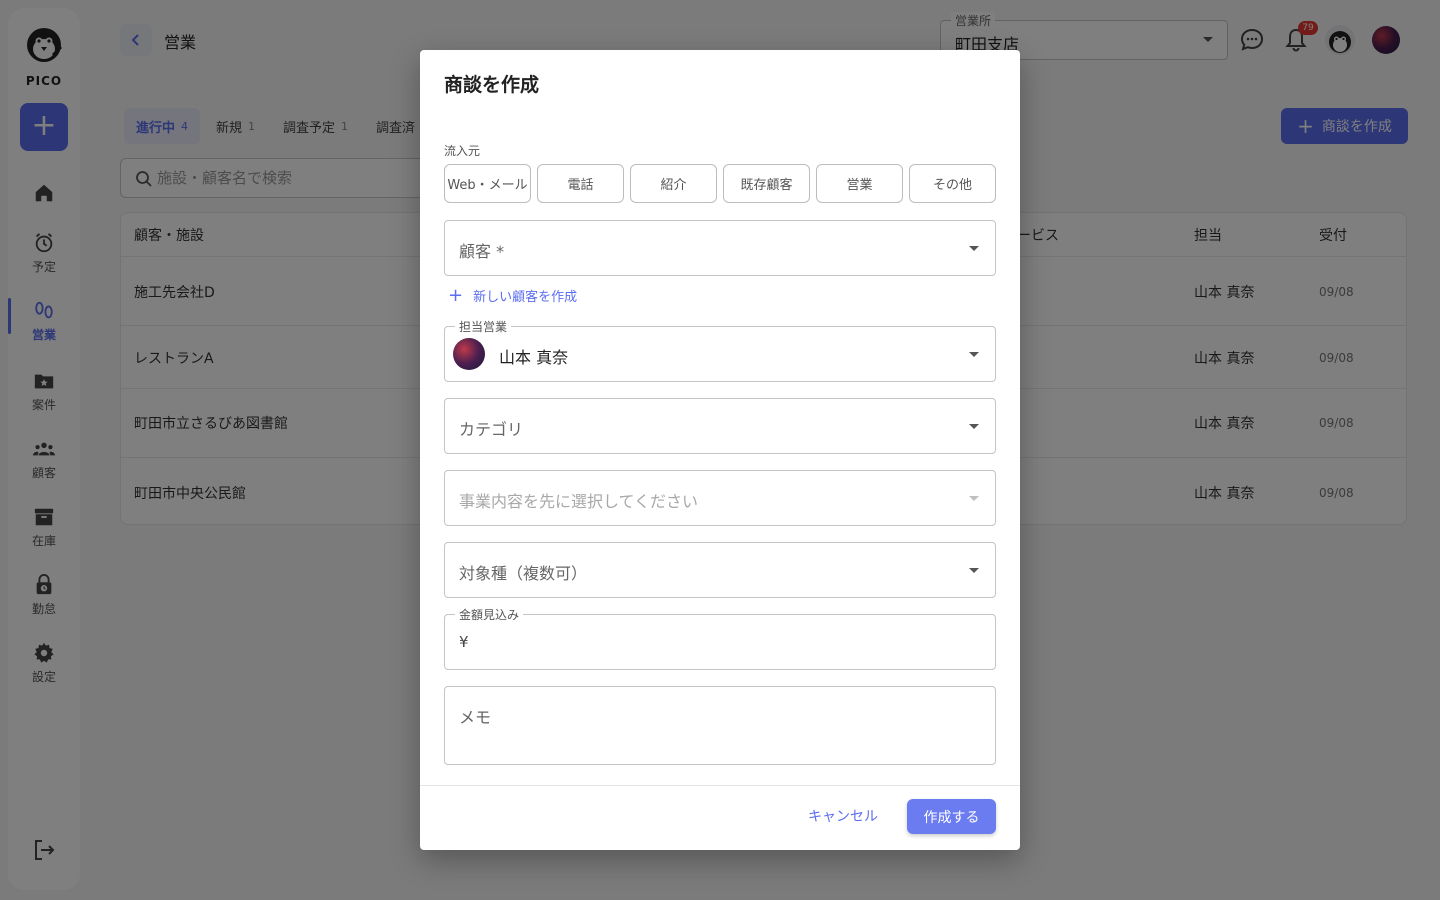 The image size is (1440, 900). I want to click on source-button-group: Web・メール 電話 紹介 既存顧客 営業 その他, so click(720, 183).